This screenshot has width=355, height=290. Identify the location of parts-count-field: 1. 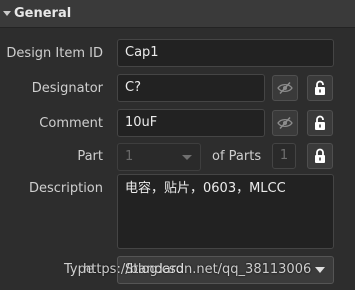
(284, 156).